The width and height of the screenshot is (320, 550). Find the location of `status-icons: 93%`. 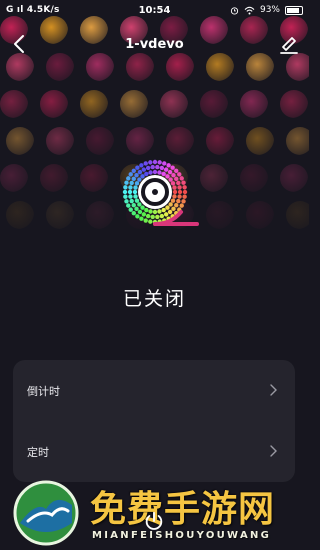

status-icons: 93% is located at coordinates (266, 10).